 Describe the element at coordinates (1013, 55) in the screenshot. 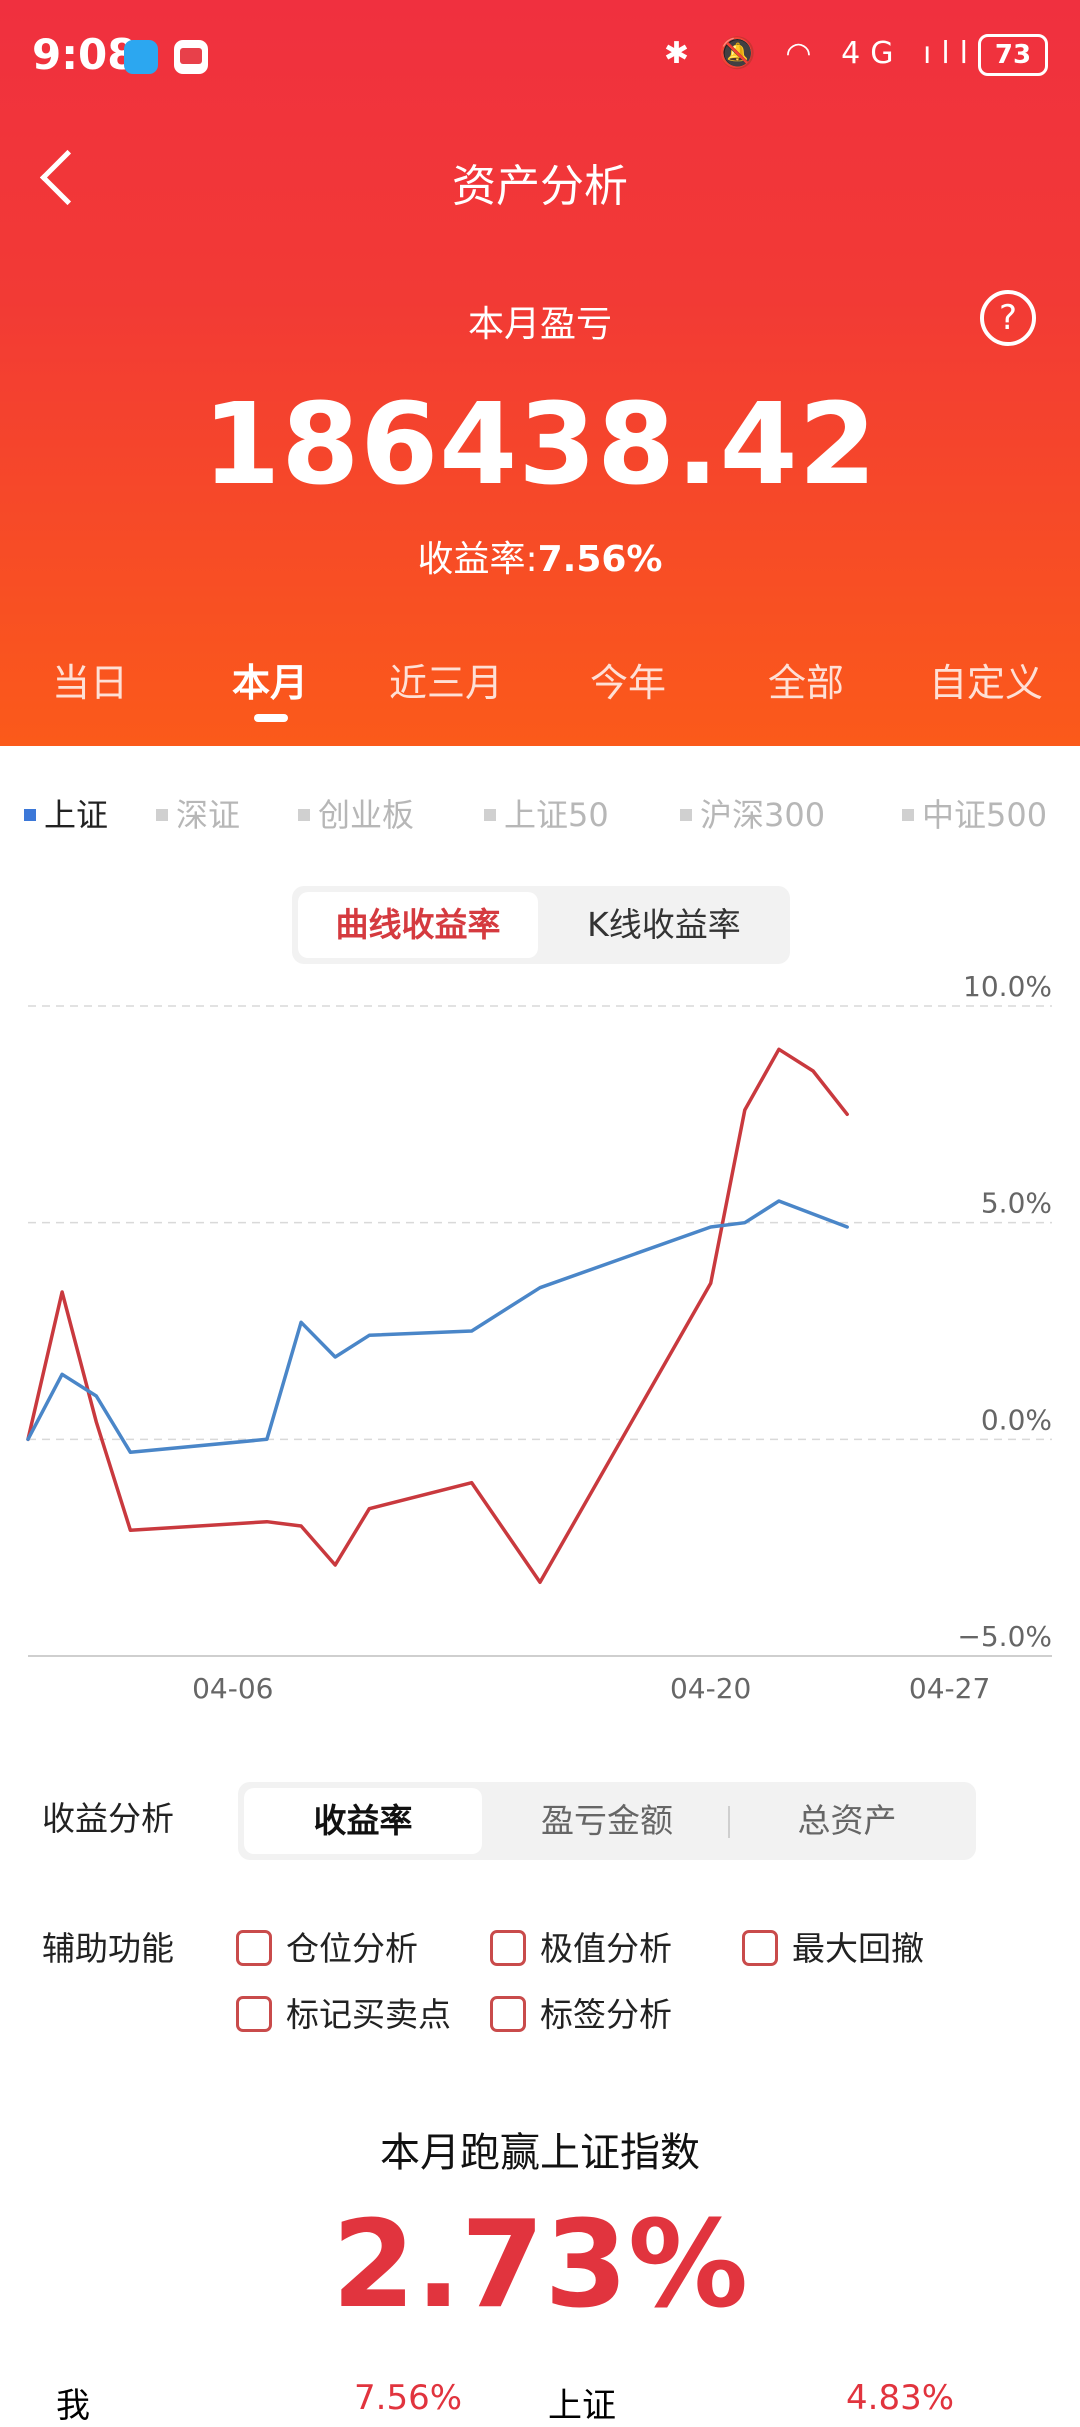

I see `battery-icon: 73` at that location.